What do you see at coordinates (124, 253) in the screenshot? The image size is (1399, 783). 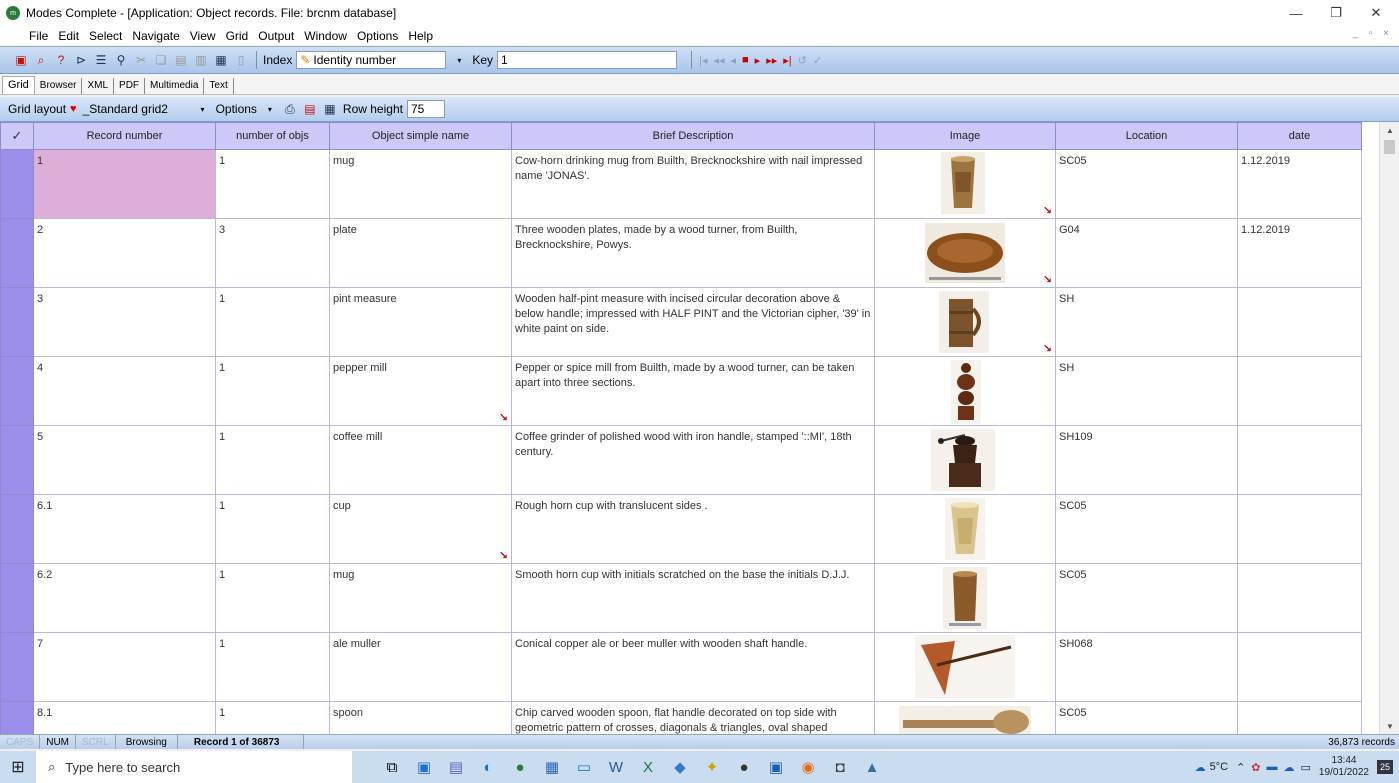 I see `record-number-cell: 2` at bounding box center [124, 253].